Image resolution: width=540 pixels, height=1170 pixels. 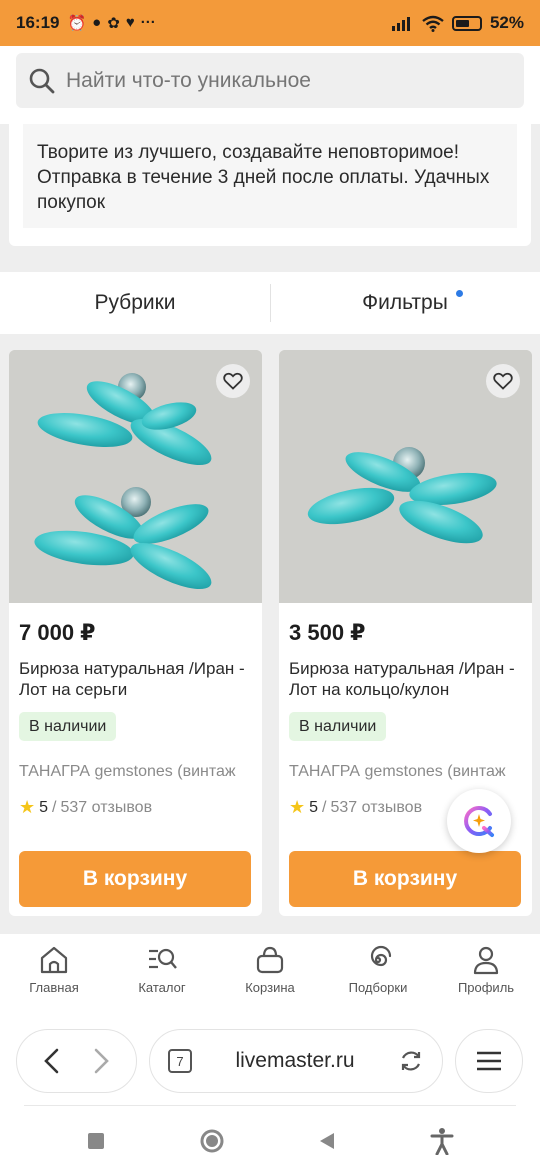 I want to click on notification-icons: ⏰ ● ✿ ♥ ···, so click(x=111, y=23).